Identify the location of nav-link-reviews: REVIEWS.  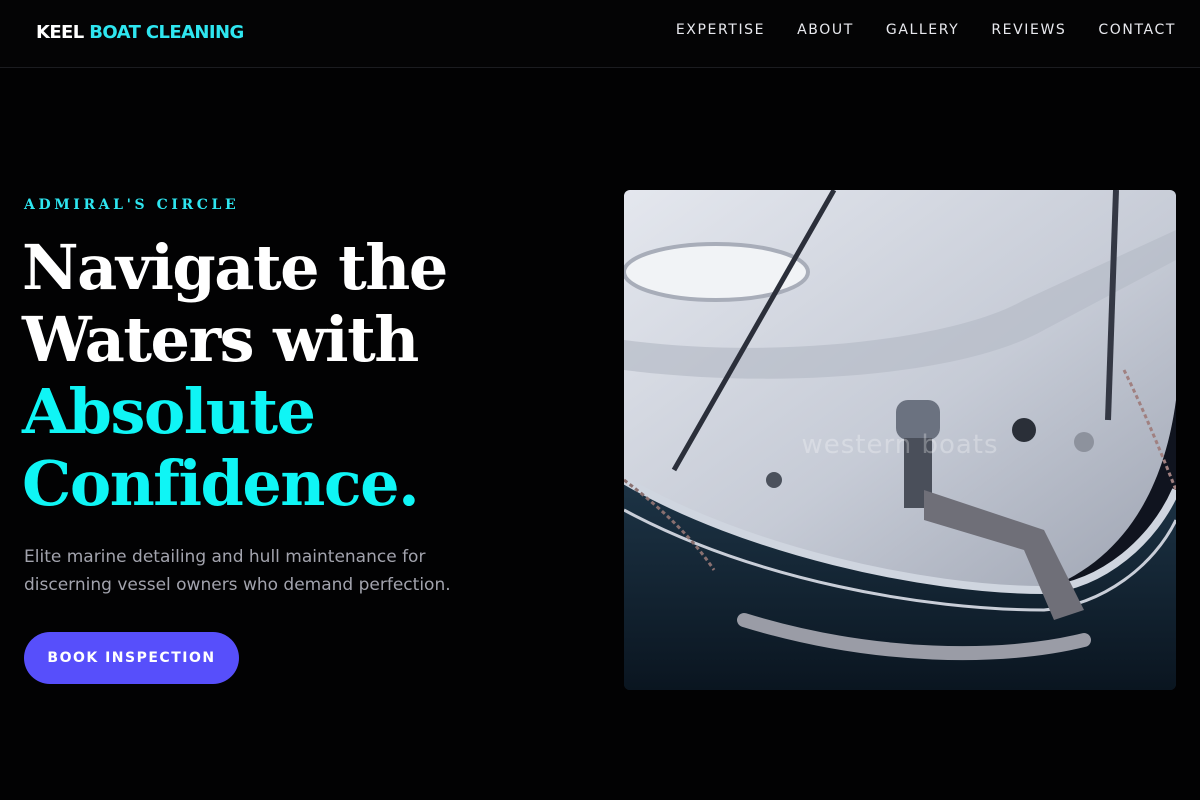
(1028, 30).